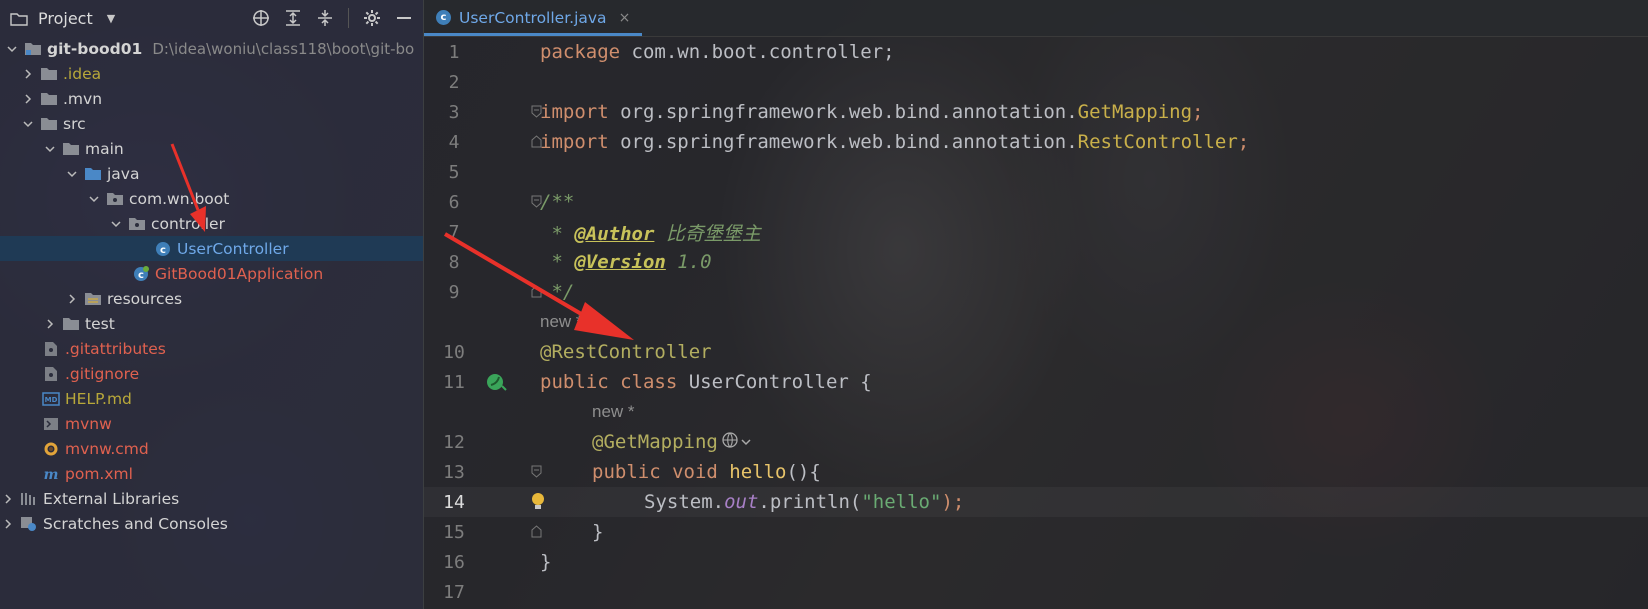 The height and width of the screenshot is (609, 1648). Describe the element at coordinates (454, 442) in the screenshot. I see `line-number: 12` at that location.